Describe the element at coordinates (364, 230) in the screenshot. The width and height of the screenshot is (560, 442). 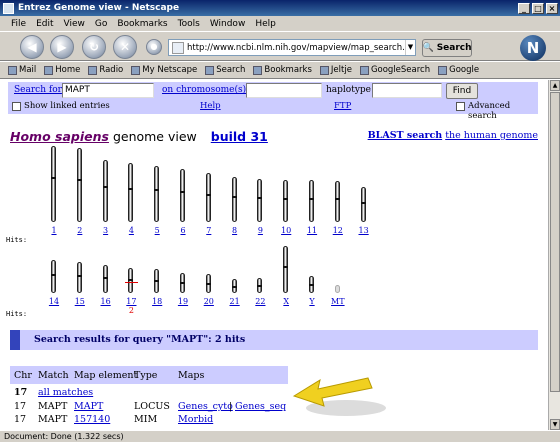
I see `chromosome-link-13: 13` at that location.